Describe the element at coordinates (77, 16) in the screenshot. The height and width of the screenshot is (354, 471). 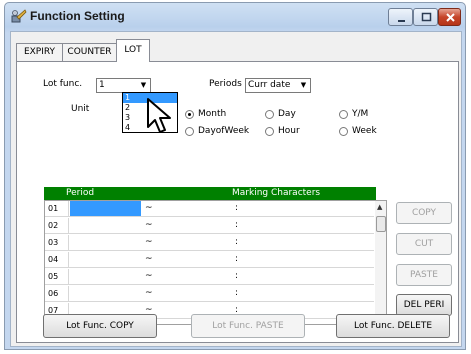
I see `window-title: Function Setting` at that location.